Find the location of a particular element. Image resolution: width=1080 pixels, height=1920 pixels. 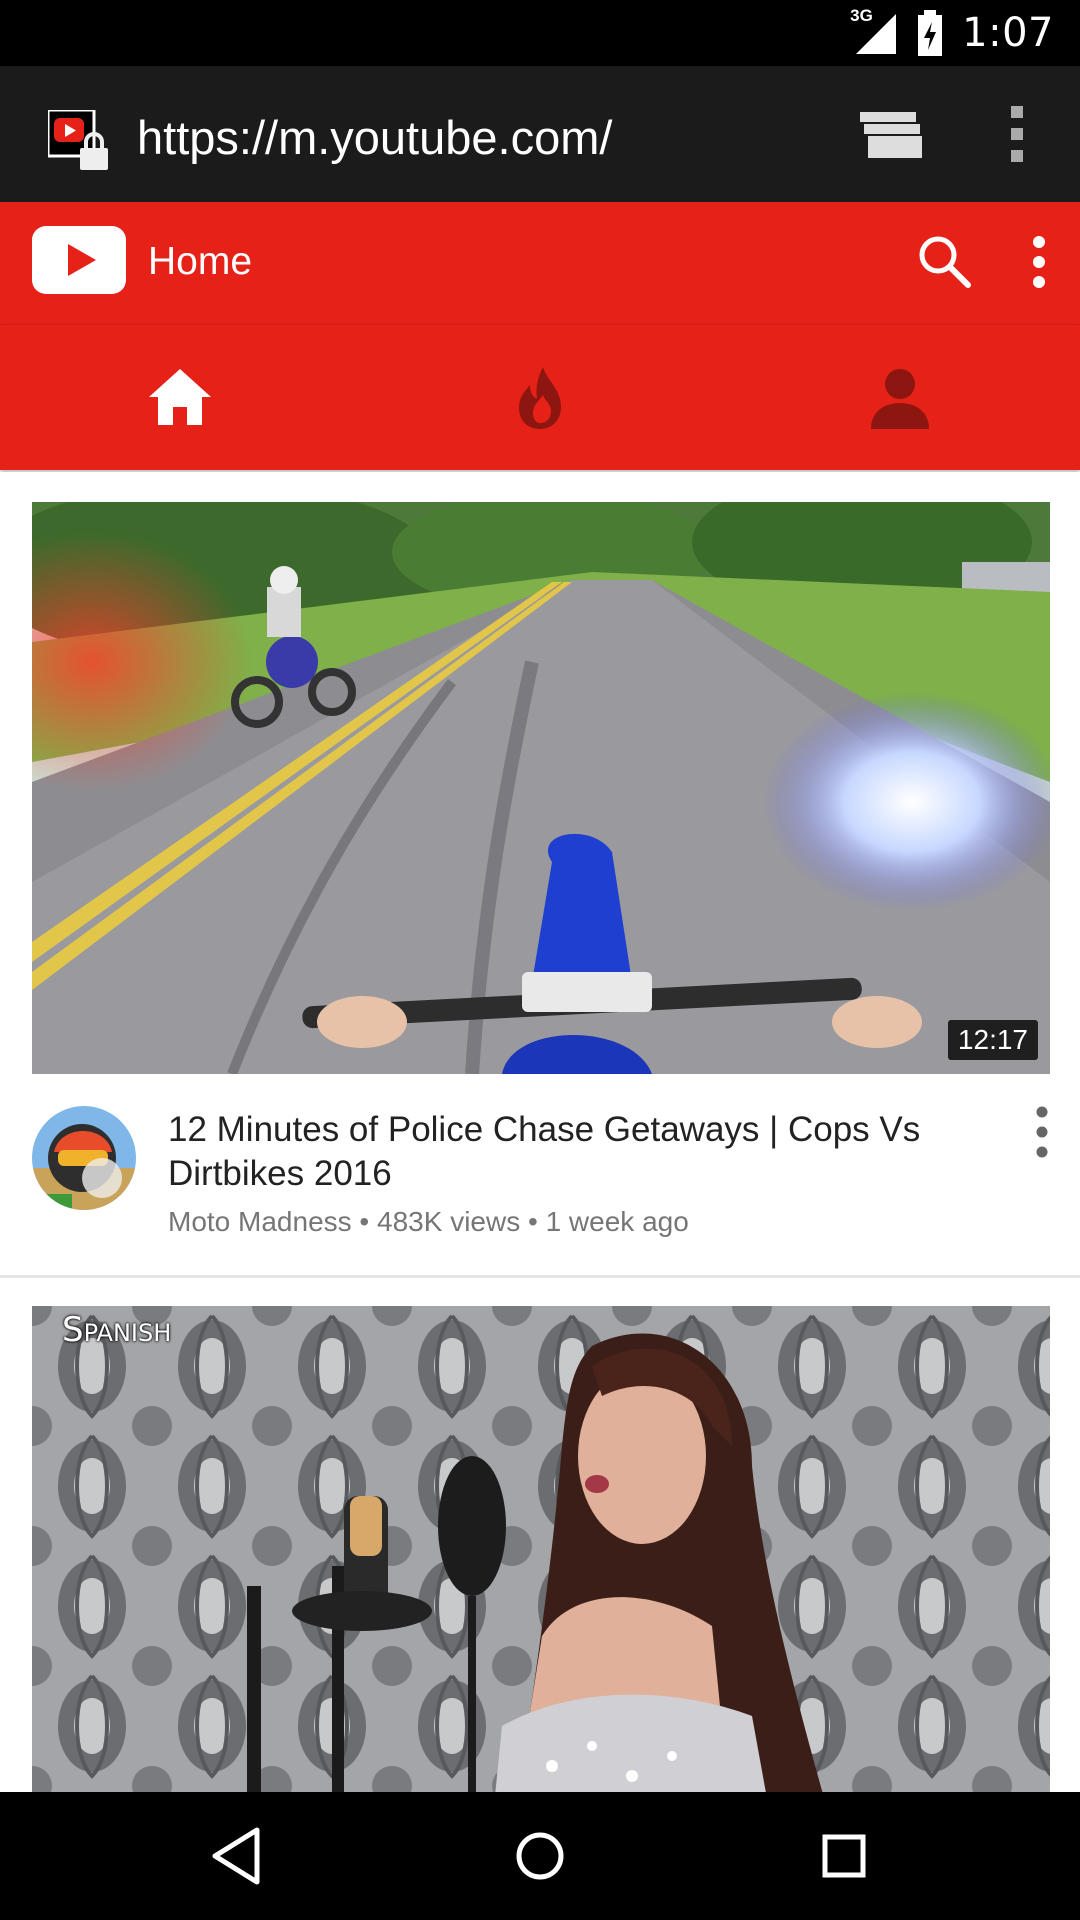

system-navigation-bar is located at coordinates (540, 1856).